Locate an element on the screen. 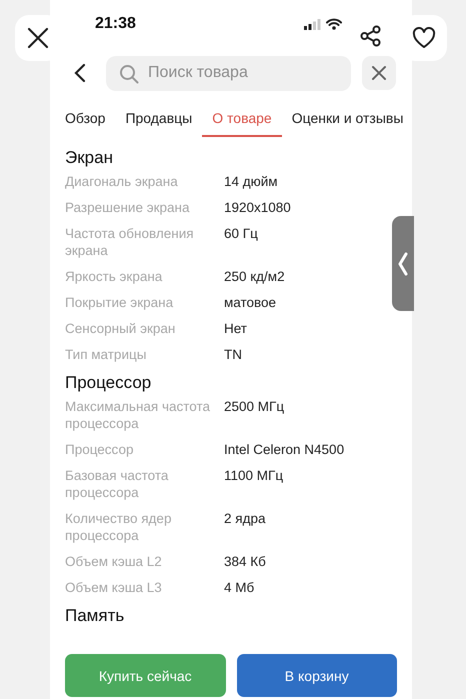  wifi-icon is located at coordinates (334, 24).